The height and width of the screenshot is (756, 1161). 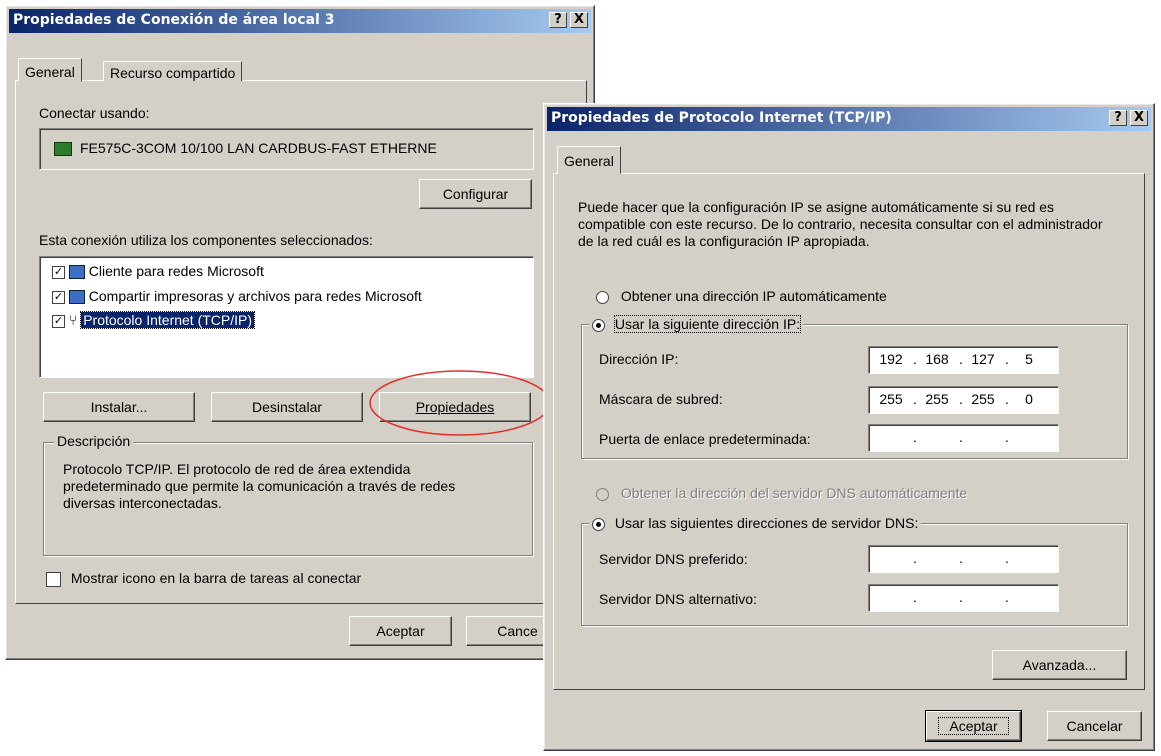 I want to click on tcpip-ok-button: Aceptar, so click(x=973, y=726).